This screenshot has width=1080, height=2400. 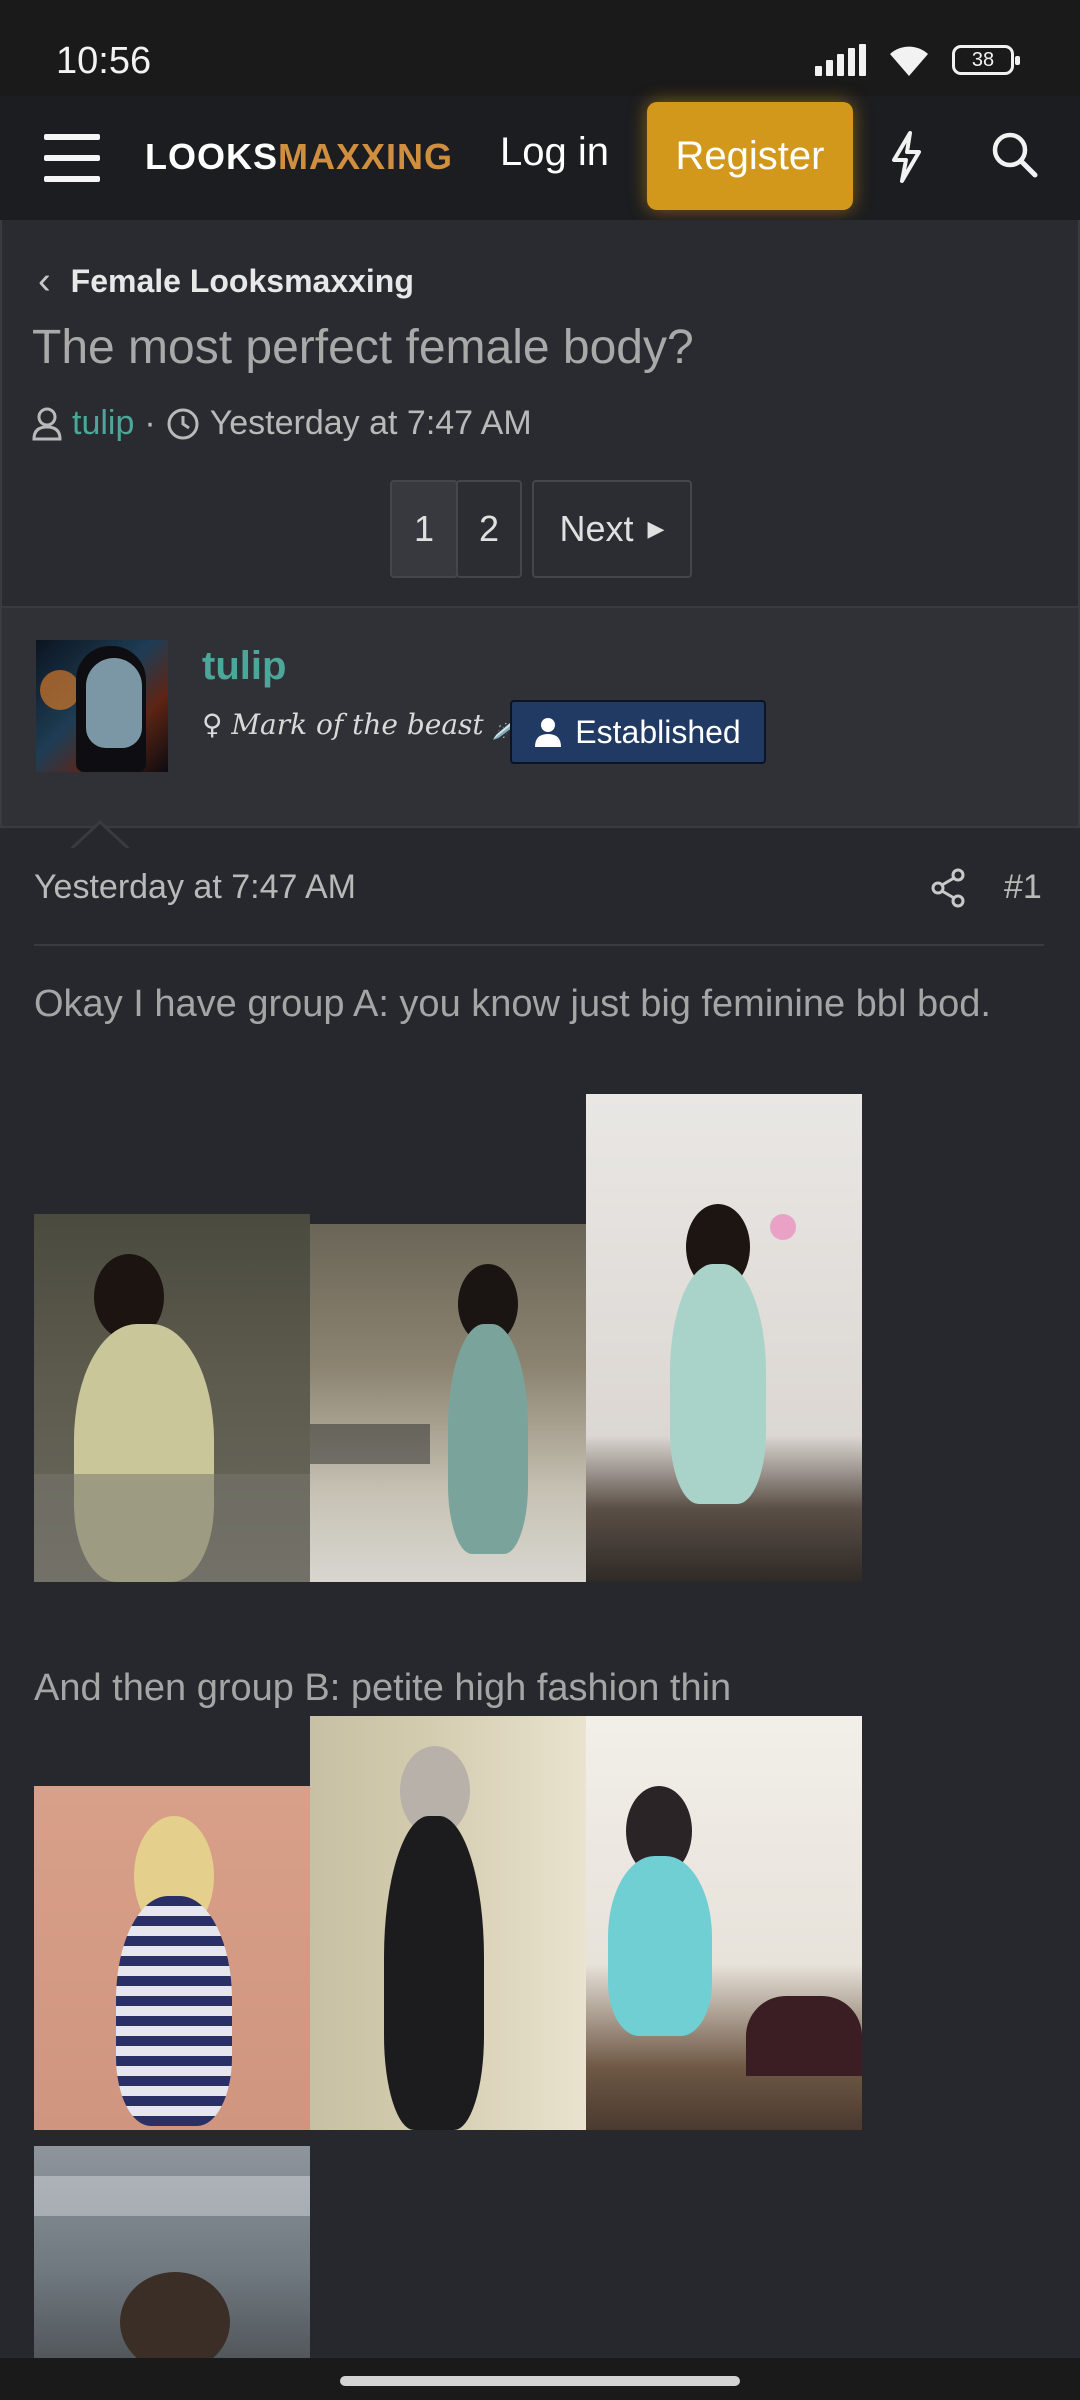 What do you see at coordinates (1014, 154) in the screenshot?
I see `search-icon` at bounding box center [1014, 154].